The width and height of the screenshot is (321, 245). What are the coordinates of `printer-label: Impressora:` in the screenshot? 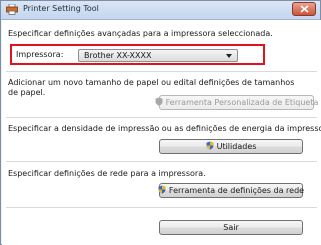 It's located at (40, 54).